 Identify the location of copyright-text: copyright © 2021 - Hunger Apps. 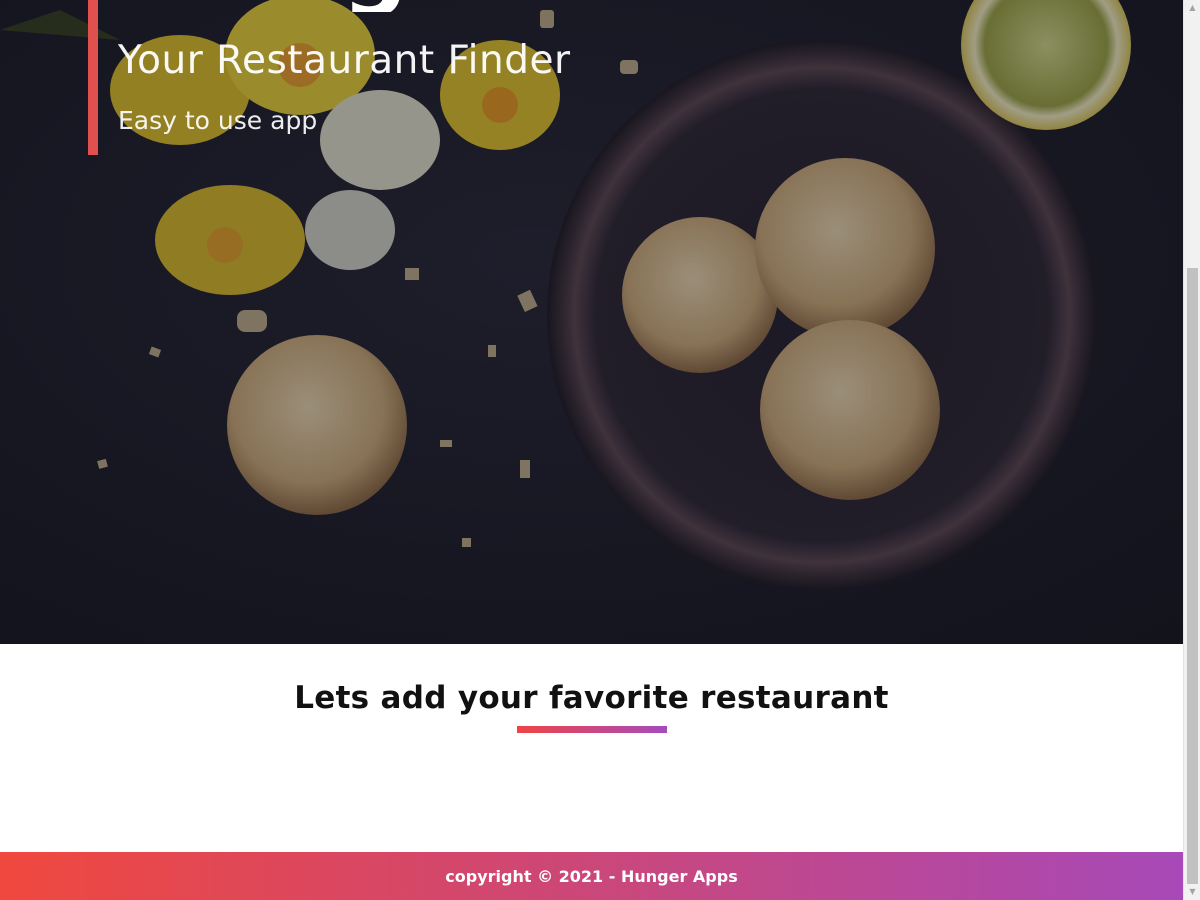
(591, 876).